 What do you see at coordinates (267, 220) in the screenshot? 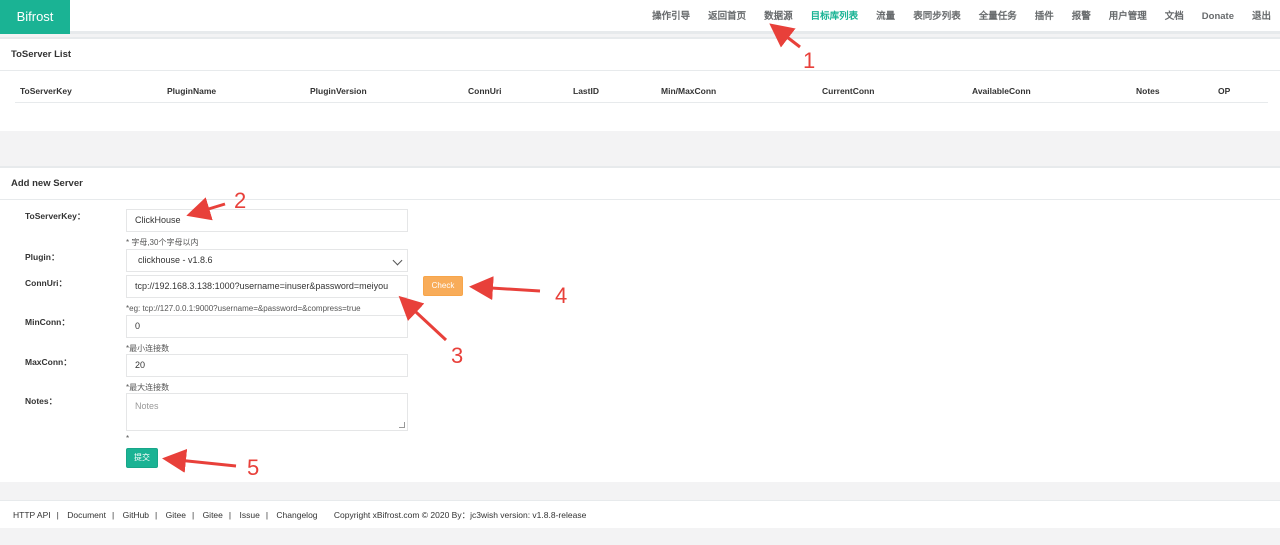
I see `toserverkey-input: ClickHouse` at bounding box center [267, 220].